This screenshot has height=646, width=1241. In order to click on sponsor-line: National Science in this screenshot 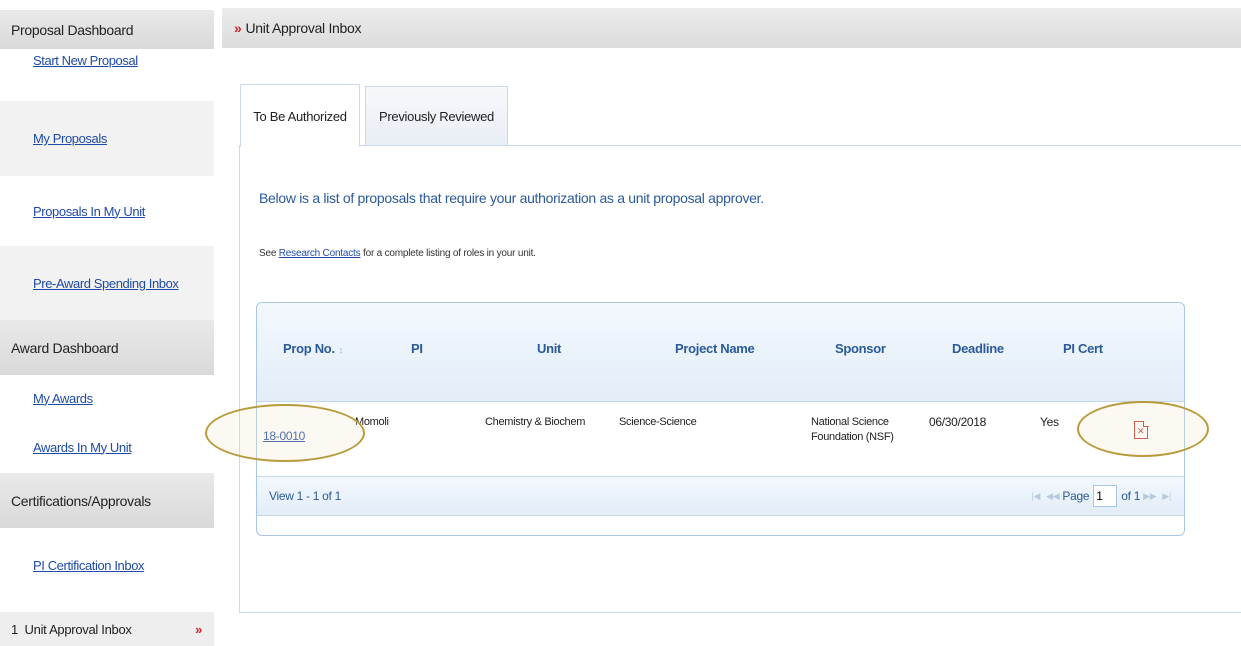, I will do `click(850, 422)`.